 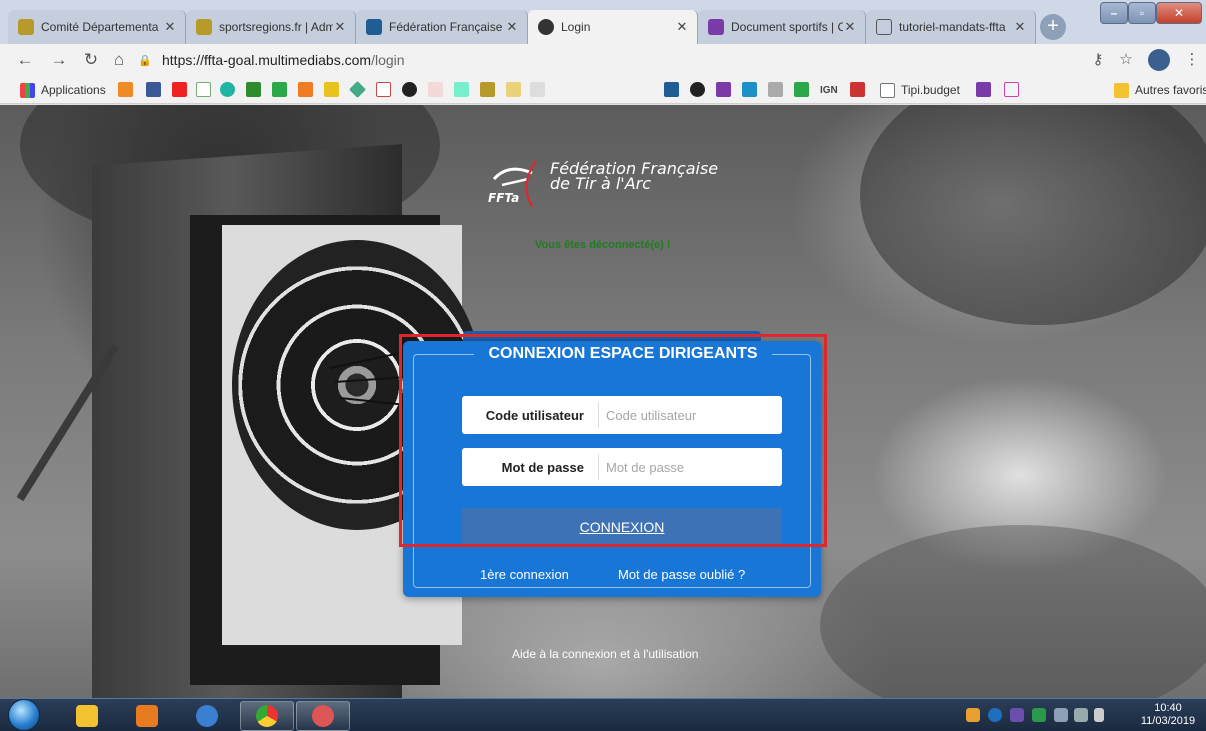 What do you see at coordinates (100, 27) in the screenshot?
I see `tab-title: Comité Départementa` at bounding box center [100, 27].